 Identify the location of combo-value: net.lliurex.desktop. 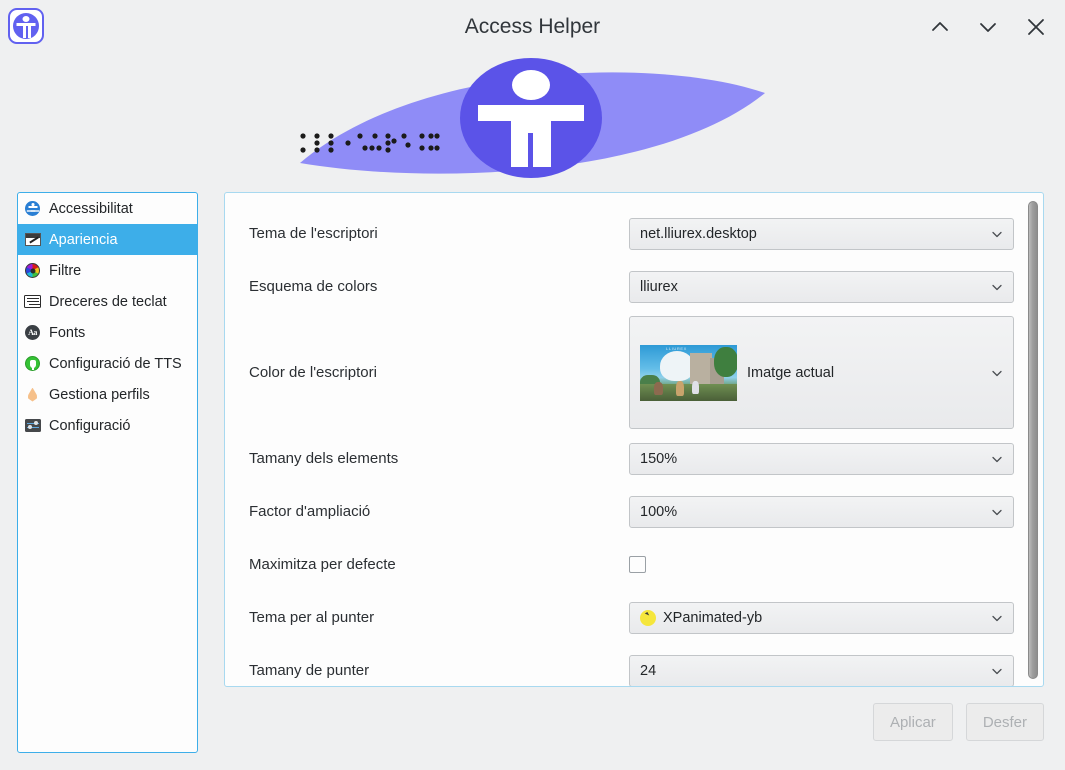
(698, 233).